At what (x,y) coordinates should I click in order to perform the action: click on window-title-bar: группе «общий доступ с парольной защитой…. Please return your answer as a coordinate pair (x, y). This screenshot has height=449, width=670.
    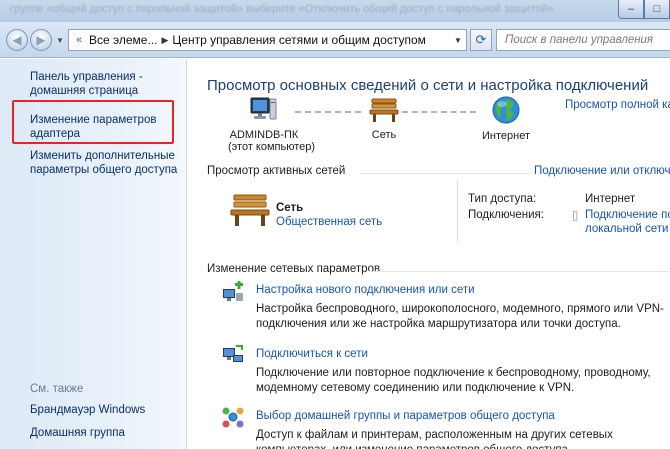
    Looking at the image, I should click on (335, 11).